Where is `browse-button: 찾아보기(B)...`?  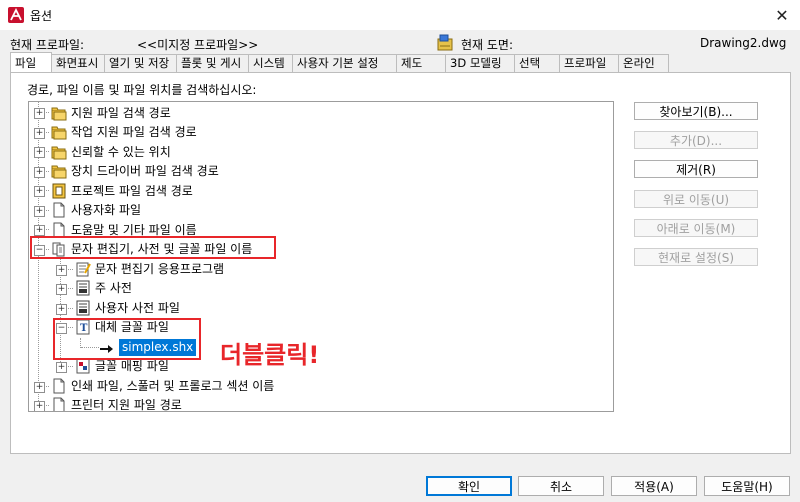 browse-button: 찾아보기(B)... is located at coordinates (696, 111).